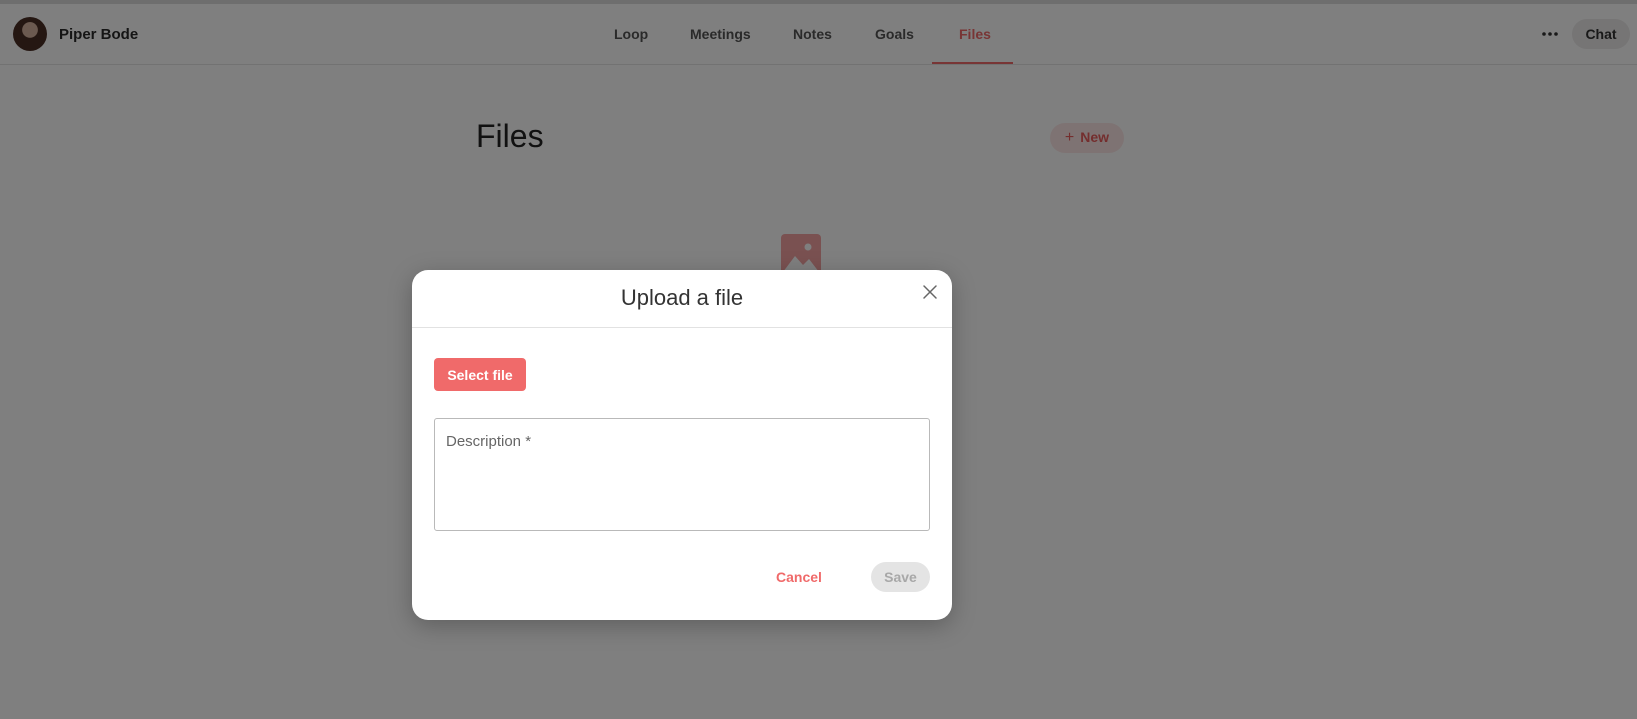  Describe the element at coordinates (900, 577) in the screenshot. I see `save-button: Save` at that location.